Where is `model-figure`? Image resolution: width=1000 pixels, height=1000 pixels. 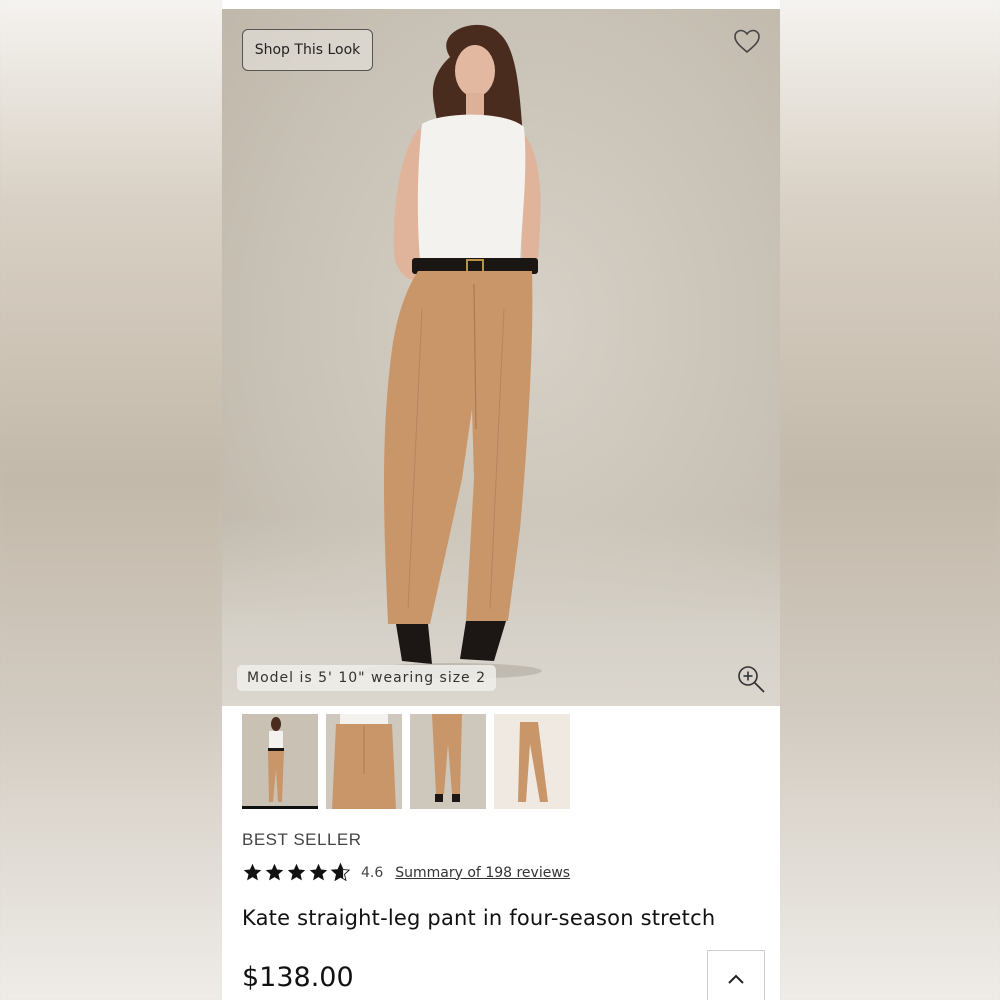
model-figure is located at coordinates (452, 351).